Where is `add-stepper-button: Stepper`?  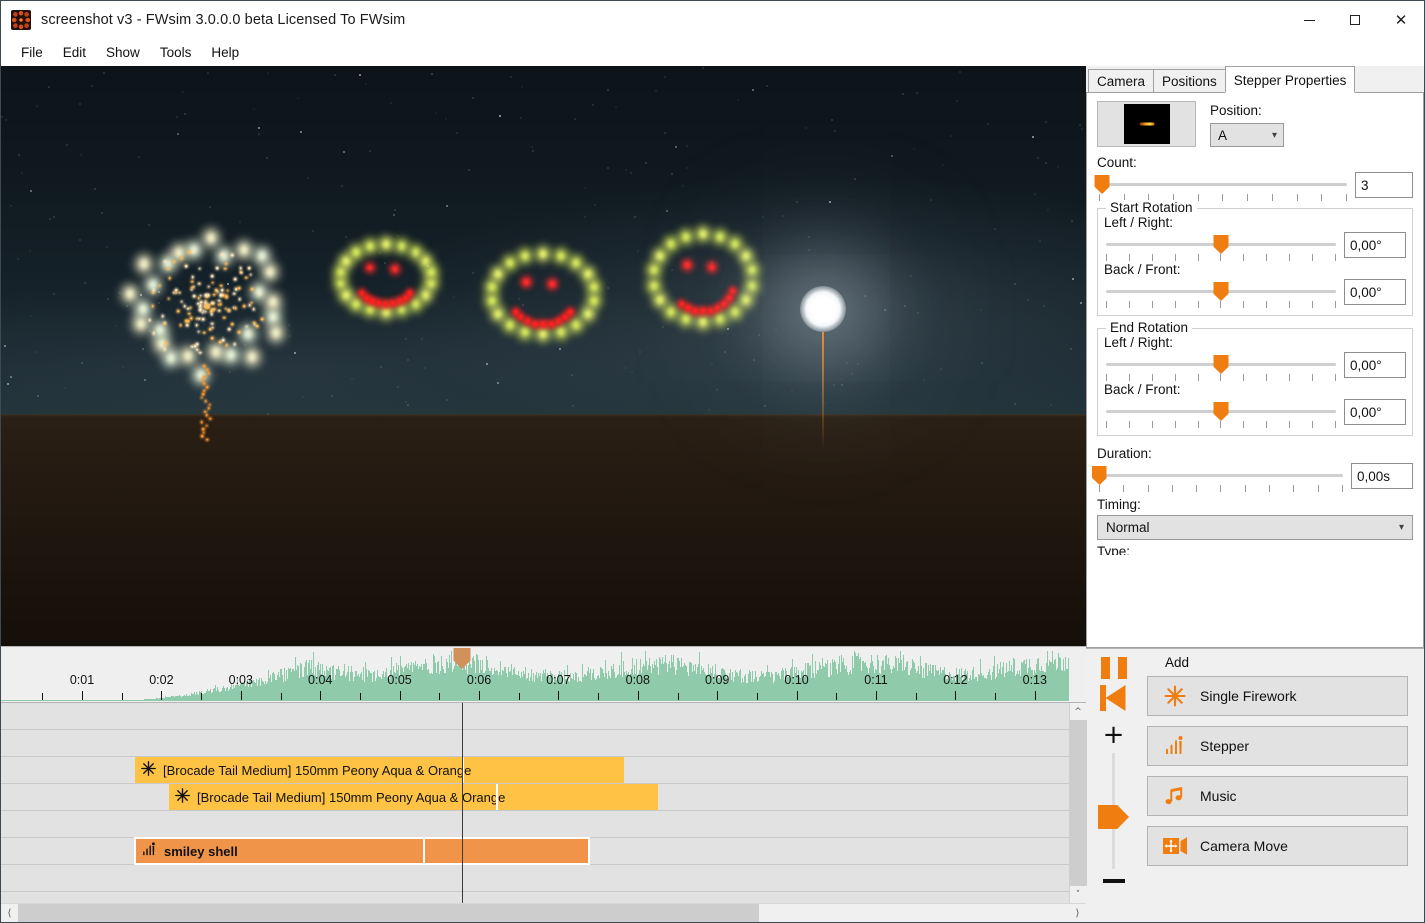
add-stepper-button: Stepper is located at coordinates (1277, 746).